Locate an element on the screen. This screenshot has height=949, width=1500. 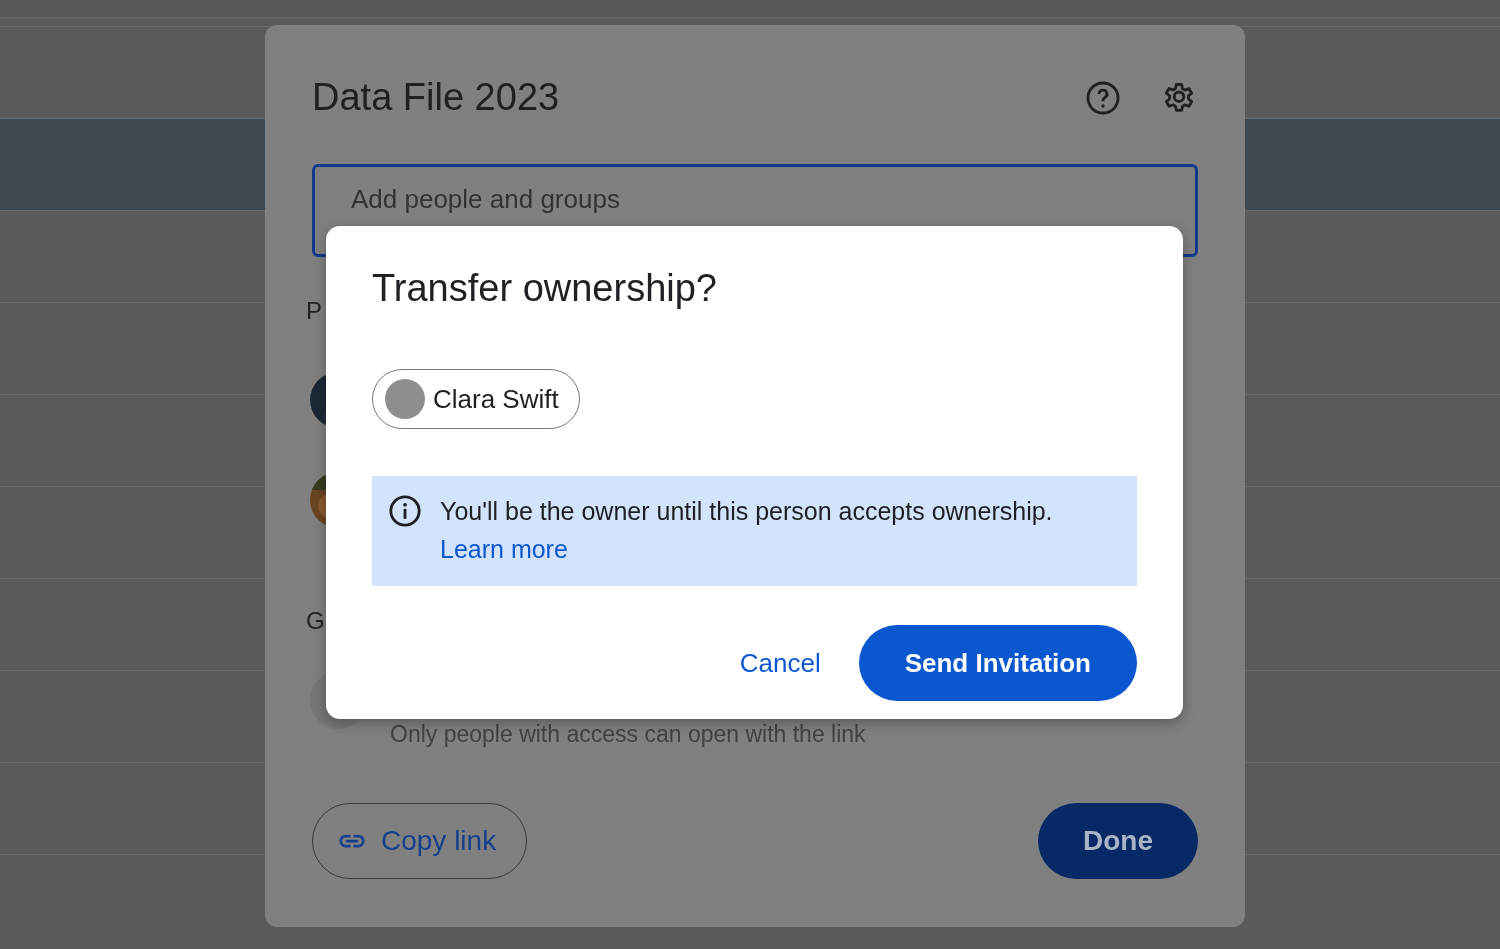
section-heading: G is located at coordinates (315, 621).